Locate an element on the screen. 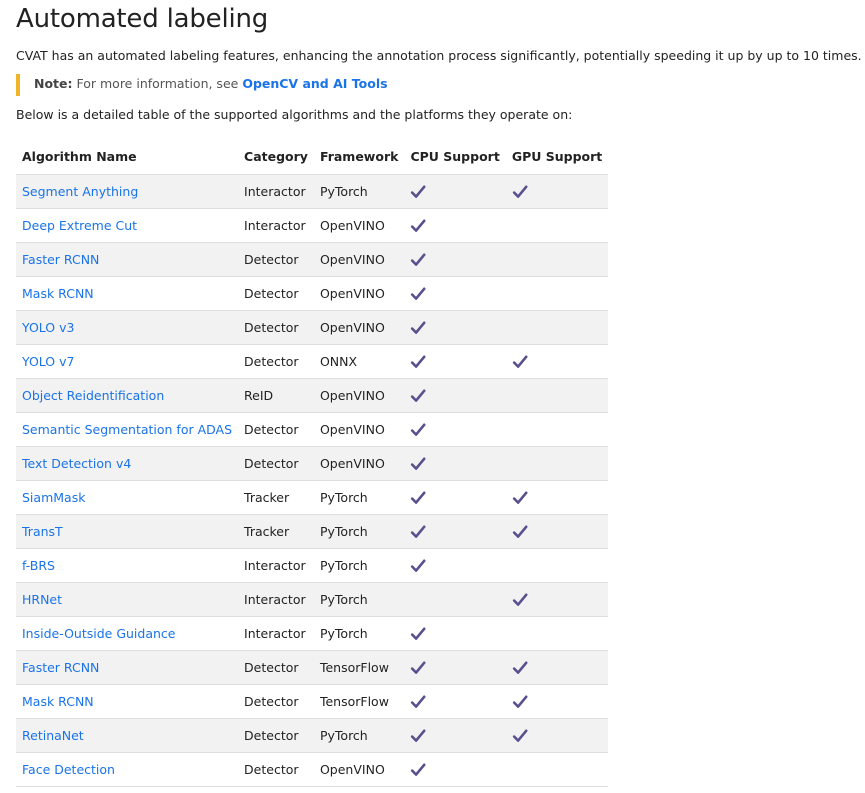  table-row: Inside-Outside Guidance Interactor PyTorch is located at coordinates (312, 633).